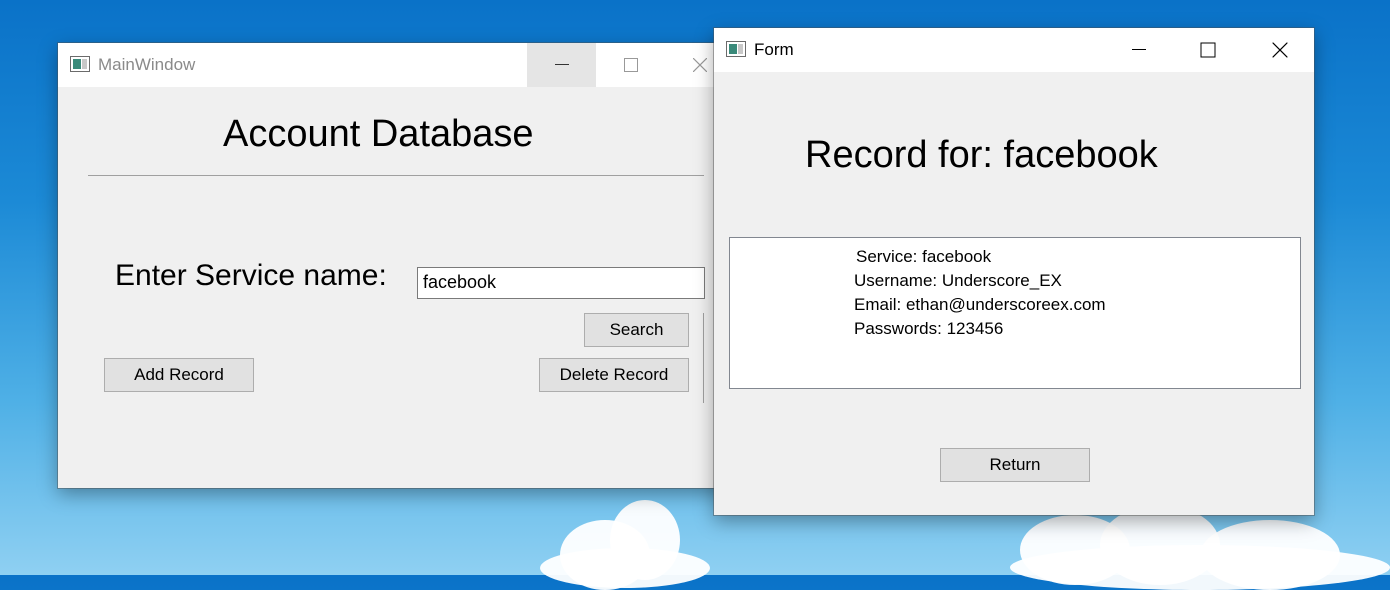 The image size is (1390, 590). Describe the element at coordinates (378, 134) in the screenshot. I see `page-title: Account Database` at that location.